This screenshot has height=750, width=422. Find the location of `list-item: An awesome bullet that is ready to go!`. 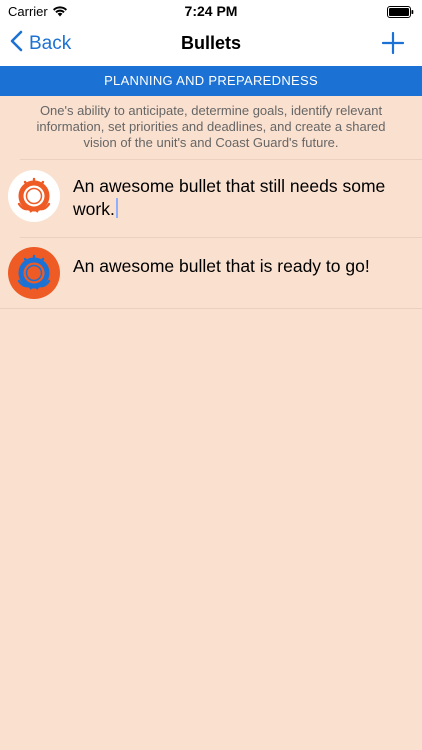

list-item: An awesome bullet that is ready to go! is located at coordinates (211, 273).